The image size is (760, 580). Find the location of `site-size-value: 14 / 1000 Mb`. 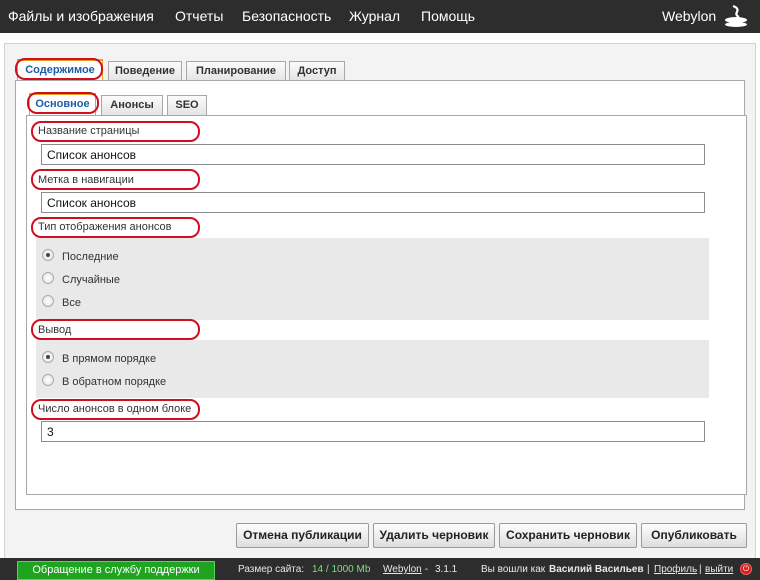

site-size-value: 14 / 1000 Mb is located at coordinates (341, 569).